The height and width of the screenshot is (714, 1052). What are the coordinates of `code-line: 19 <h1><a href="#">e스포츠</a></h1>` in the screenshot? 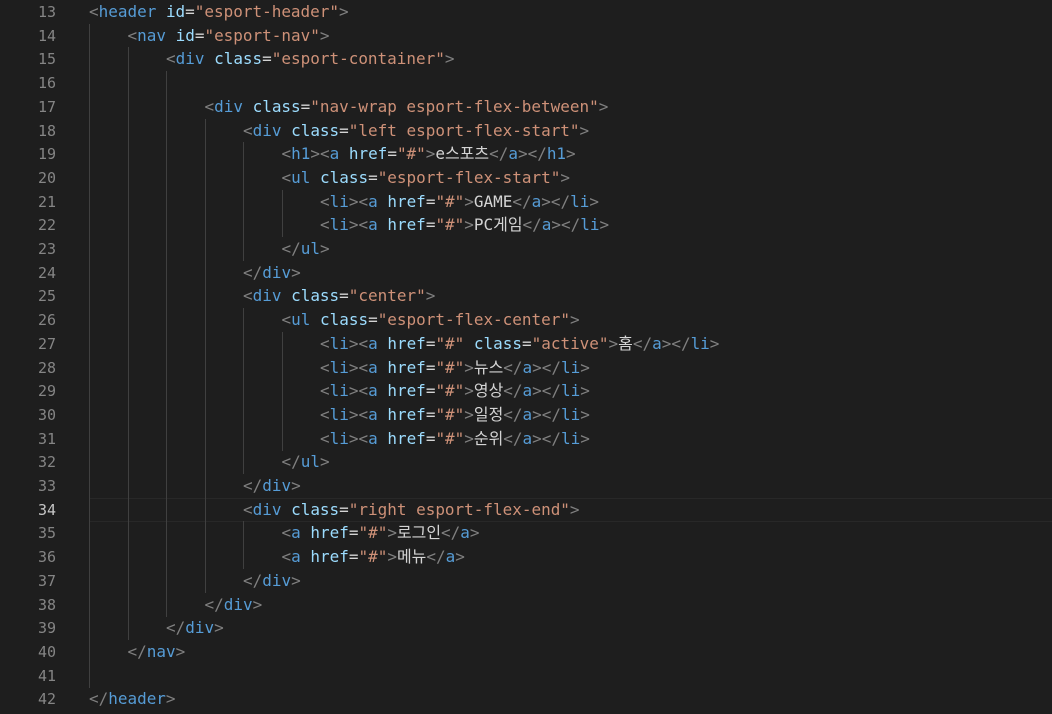 It's located at (526, 154).